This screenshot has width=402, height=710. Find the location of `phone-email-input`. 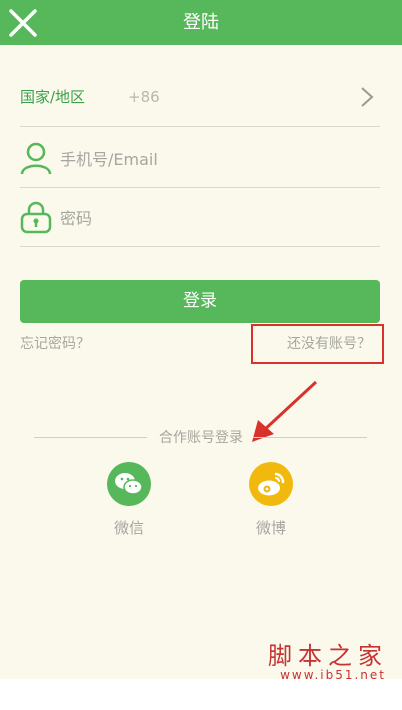

phone-email-input is located at coordinates (215, 159).